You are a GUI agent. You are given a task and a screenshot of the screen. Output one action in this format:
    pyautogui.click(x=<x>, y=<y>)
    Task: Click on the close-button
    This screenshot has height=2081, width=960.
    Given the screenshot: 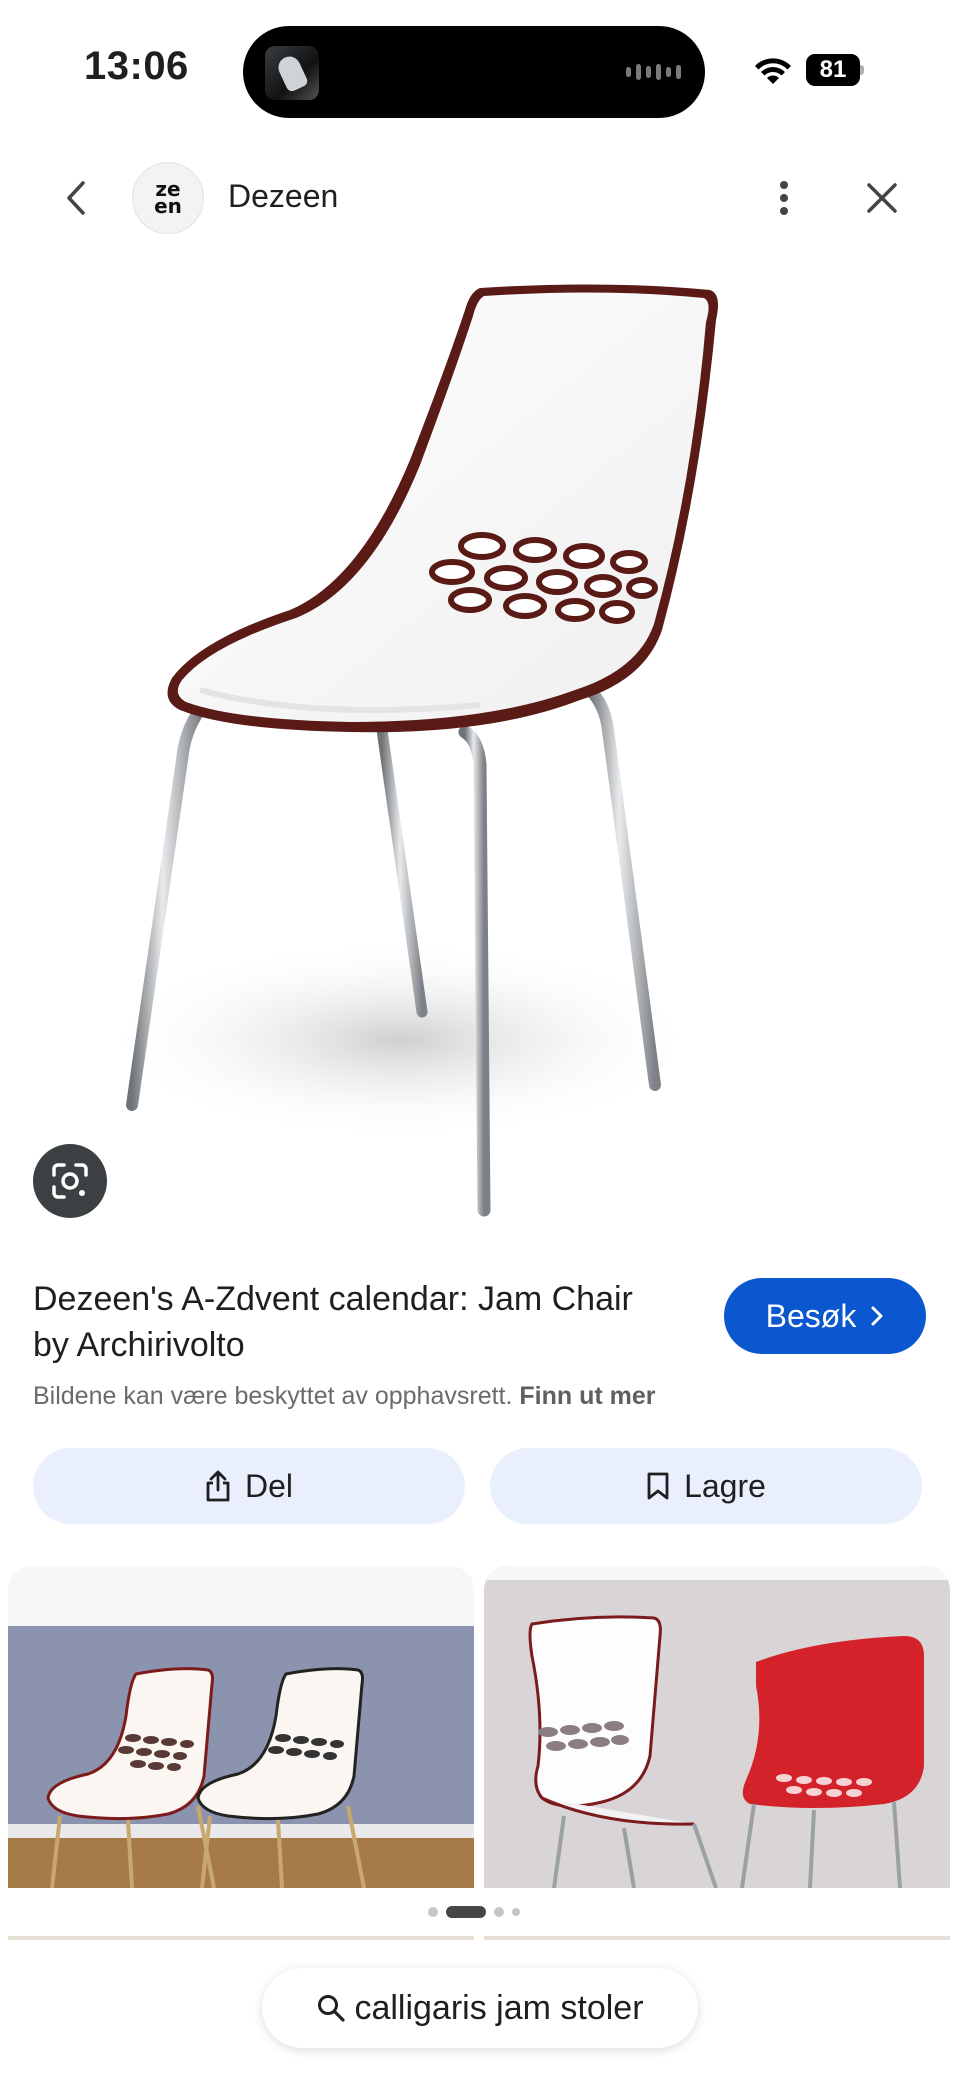 What is the action you would take?
    pyautogui.click(x=882, y=198)
    